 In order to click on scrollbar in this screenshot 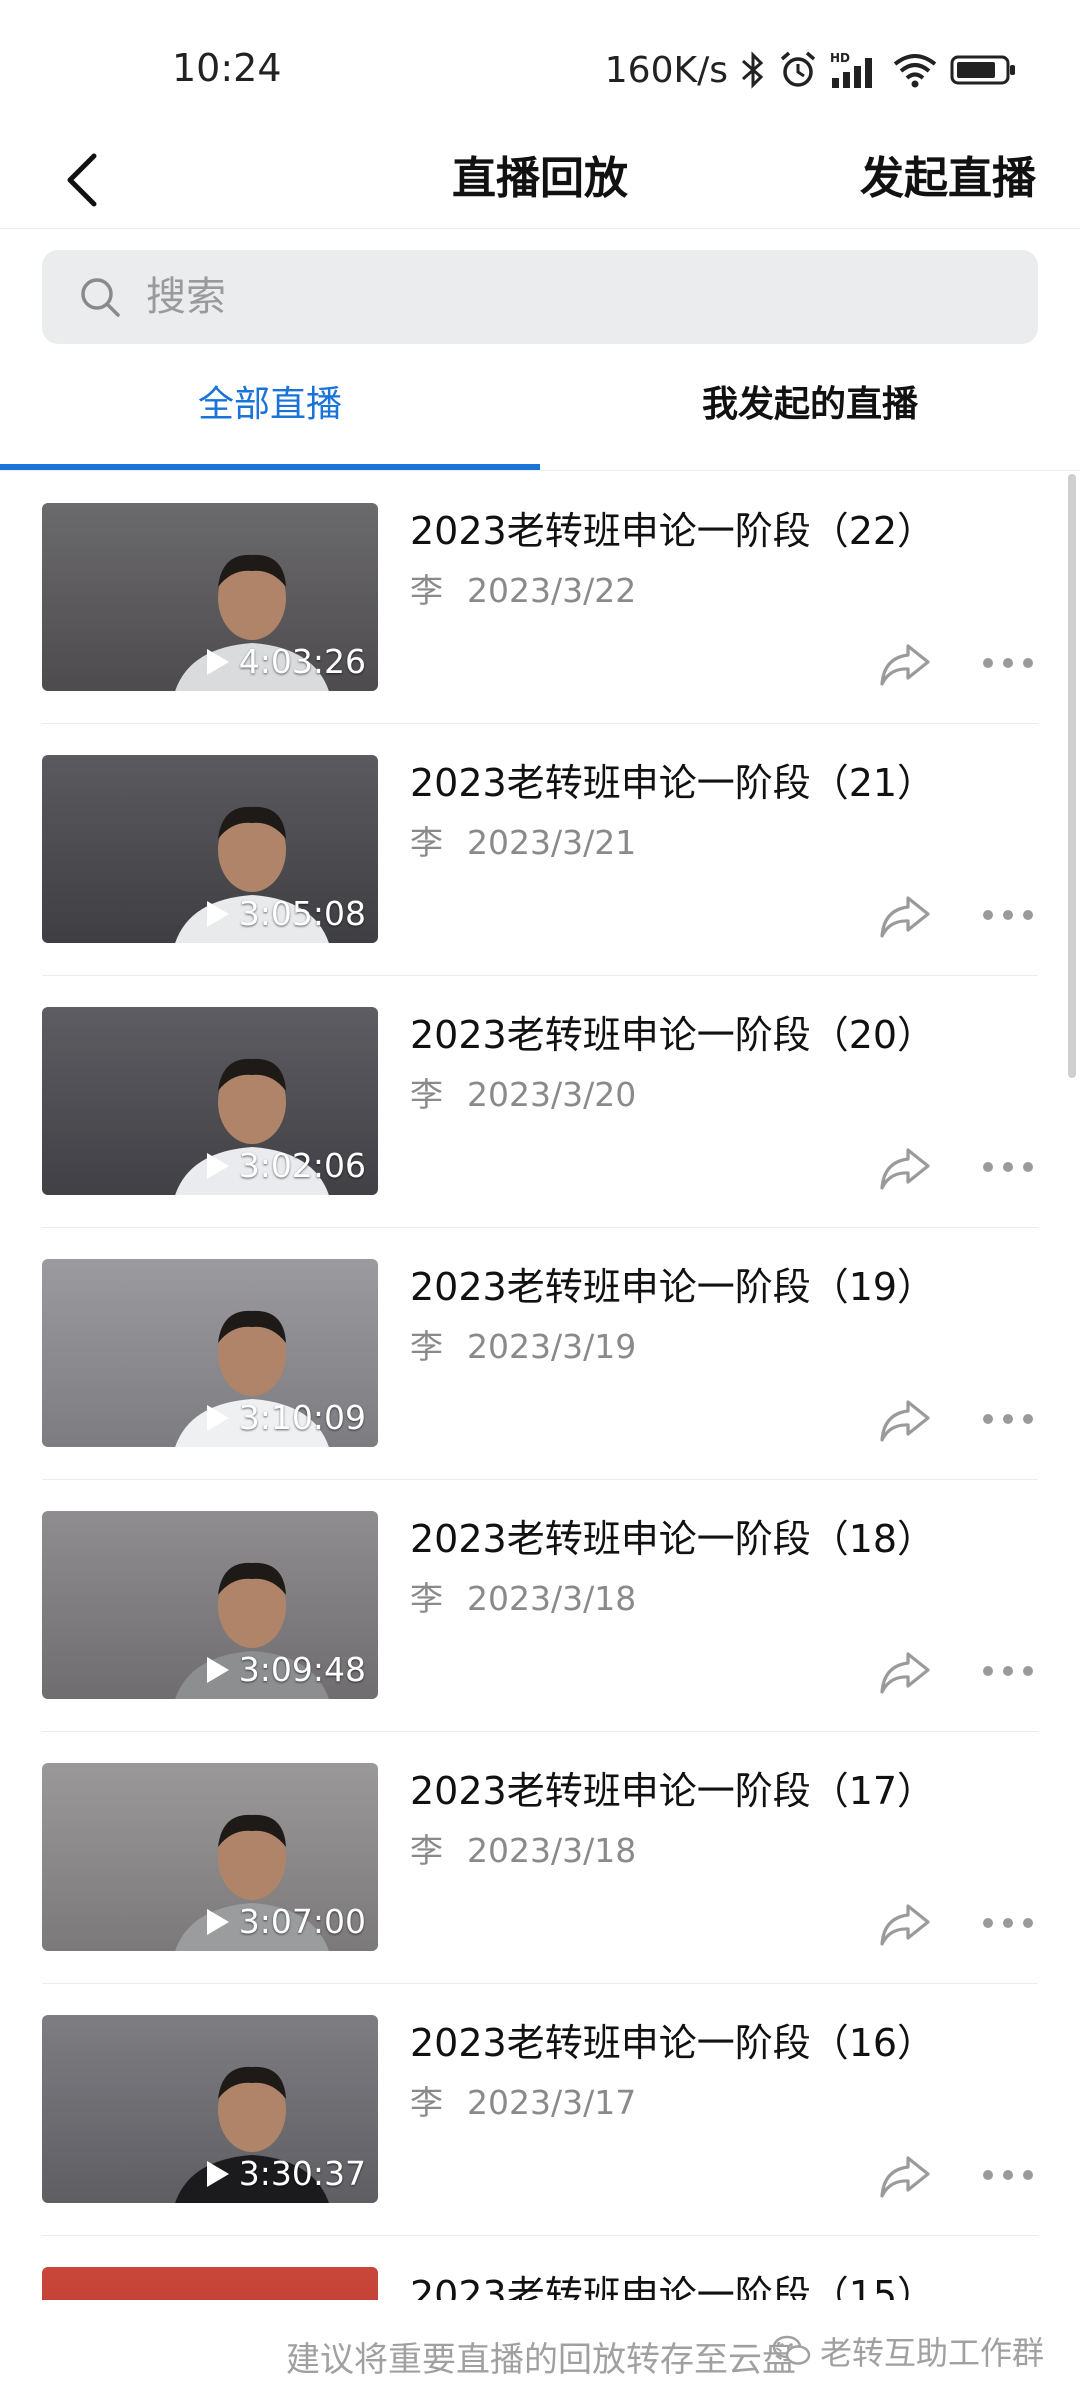, I will do `click(1072, 776)`.